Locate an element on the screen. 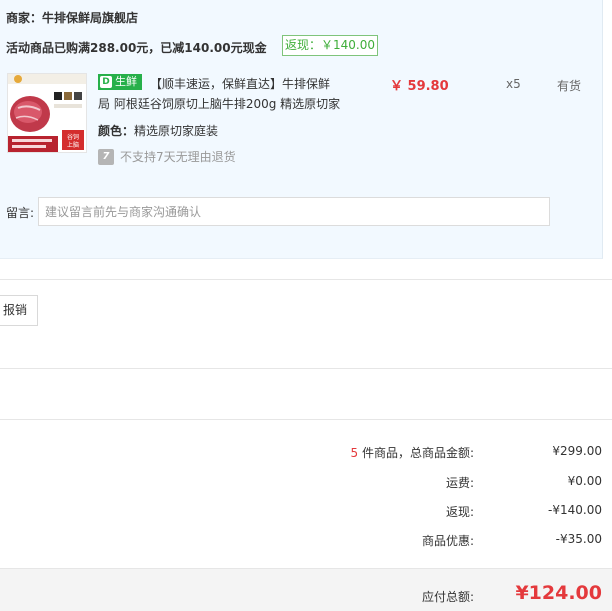 The height and width of the screenshot is (611, 612). return-policy: 7 不支持7天无理由退货 is located at coordinates (167, 156).